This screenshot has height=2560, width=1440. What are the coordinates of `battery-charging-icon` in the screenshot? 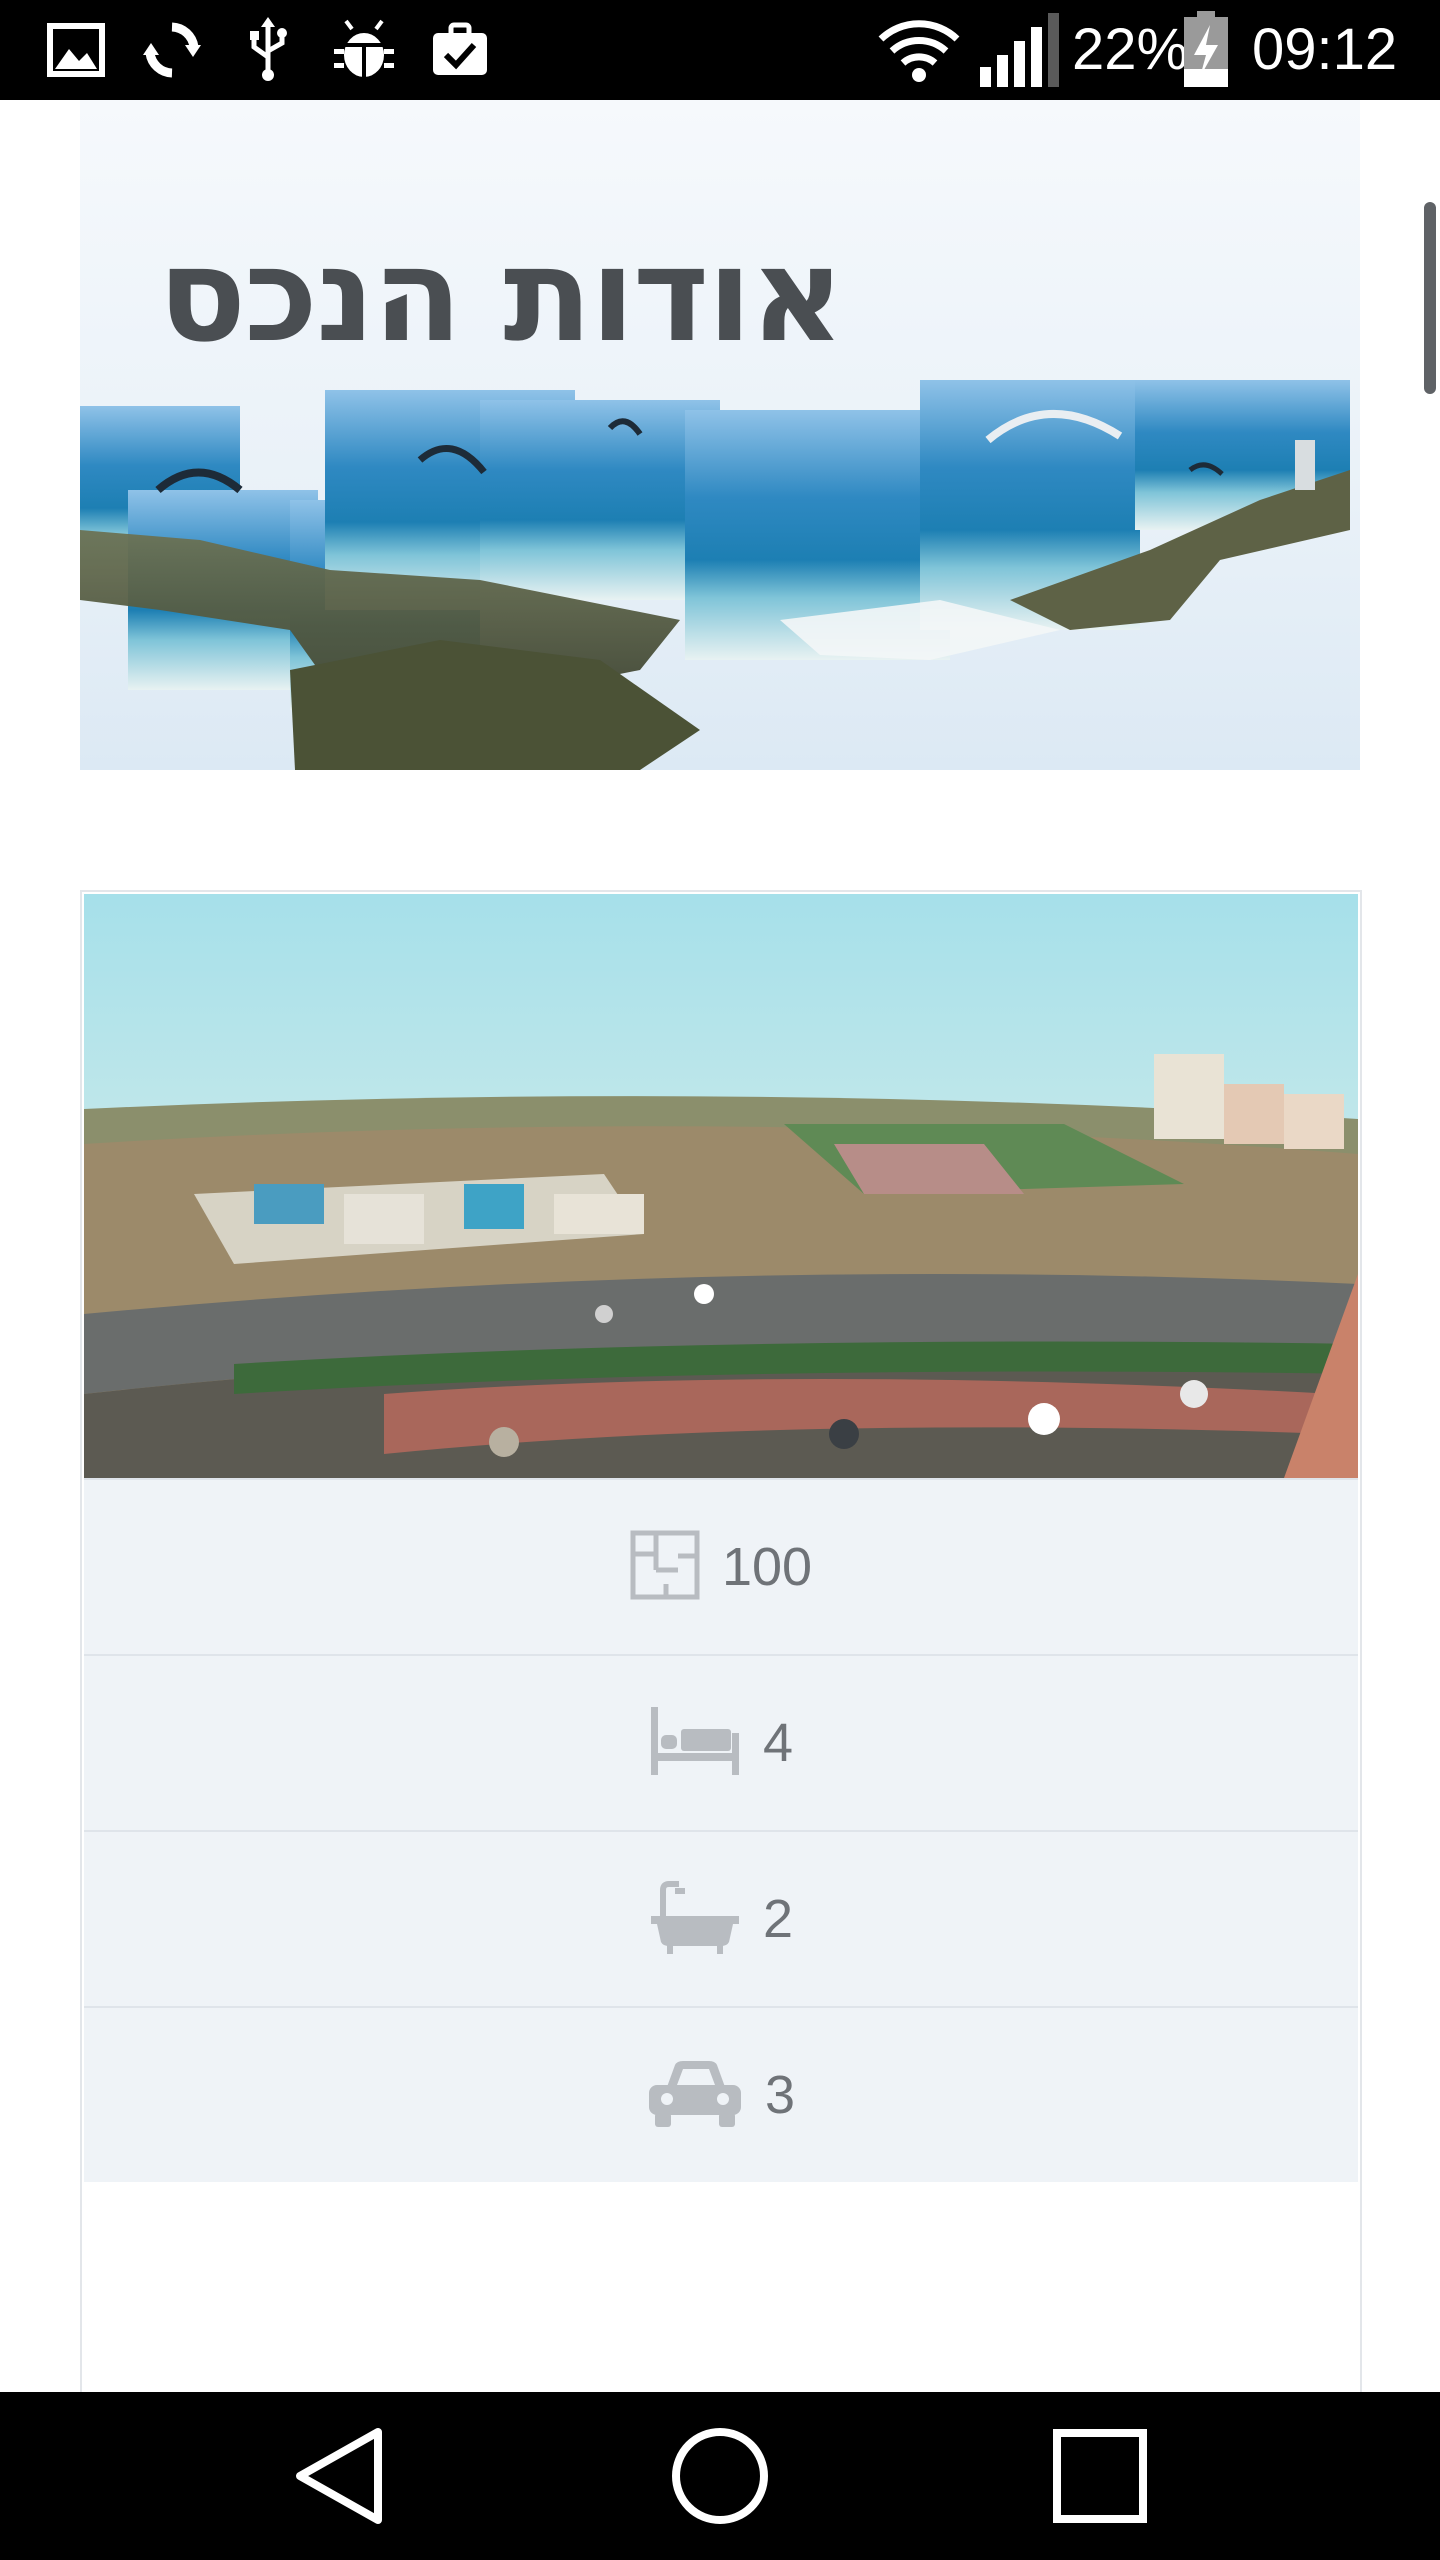 It's located at (1206, 49).